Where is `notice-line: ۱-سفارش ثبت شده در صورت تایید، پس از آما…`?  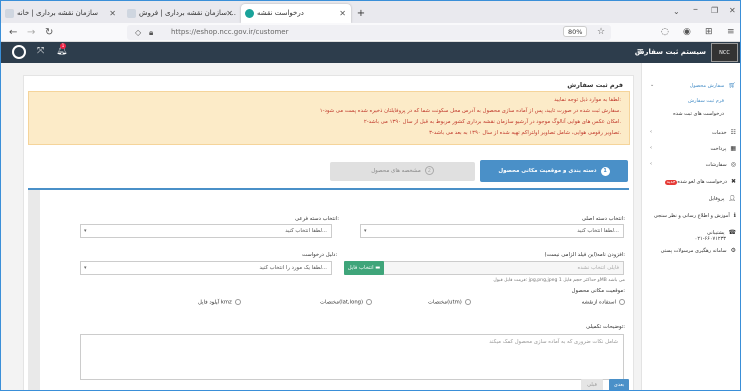 notice-line: ۱-سفارش ثبت شده در صورت تایید، پس از آما… is located at coordinates (470, 111).